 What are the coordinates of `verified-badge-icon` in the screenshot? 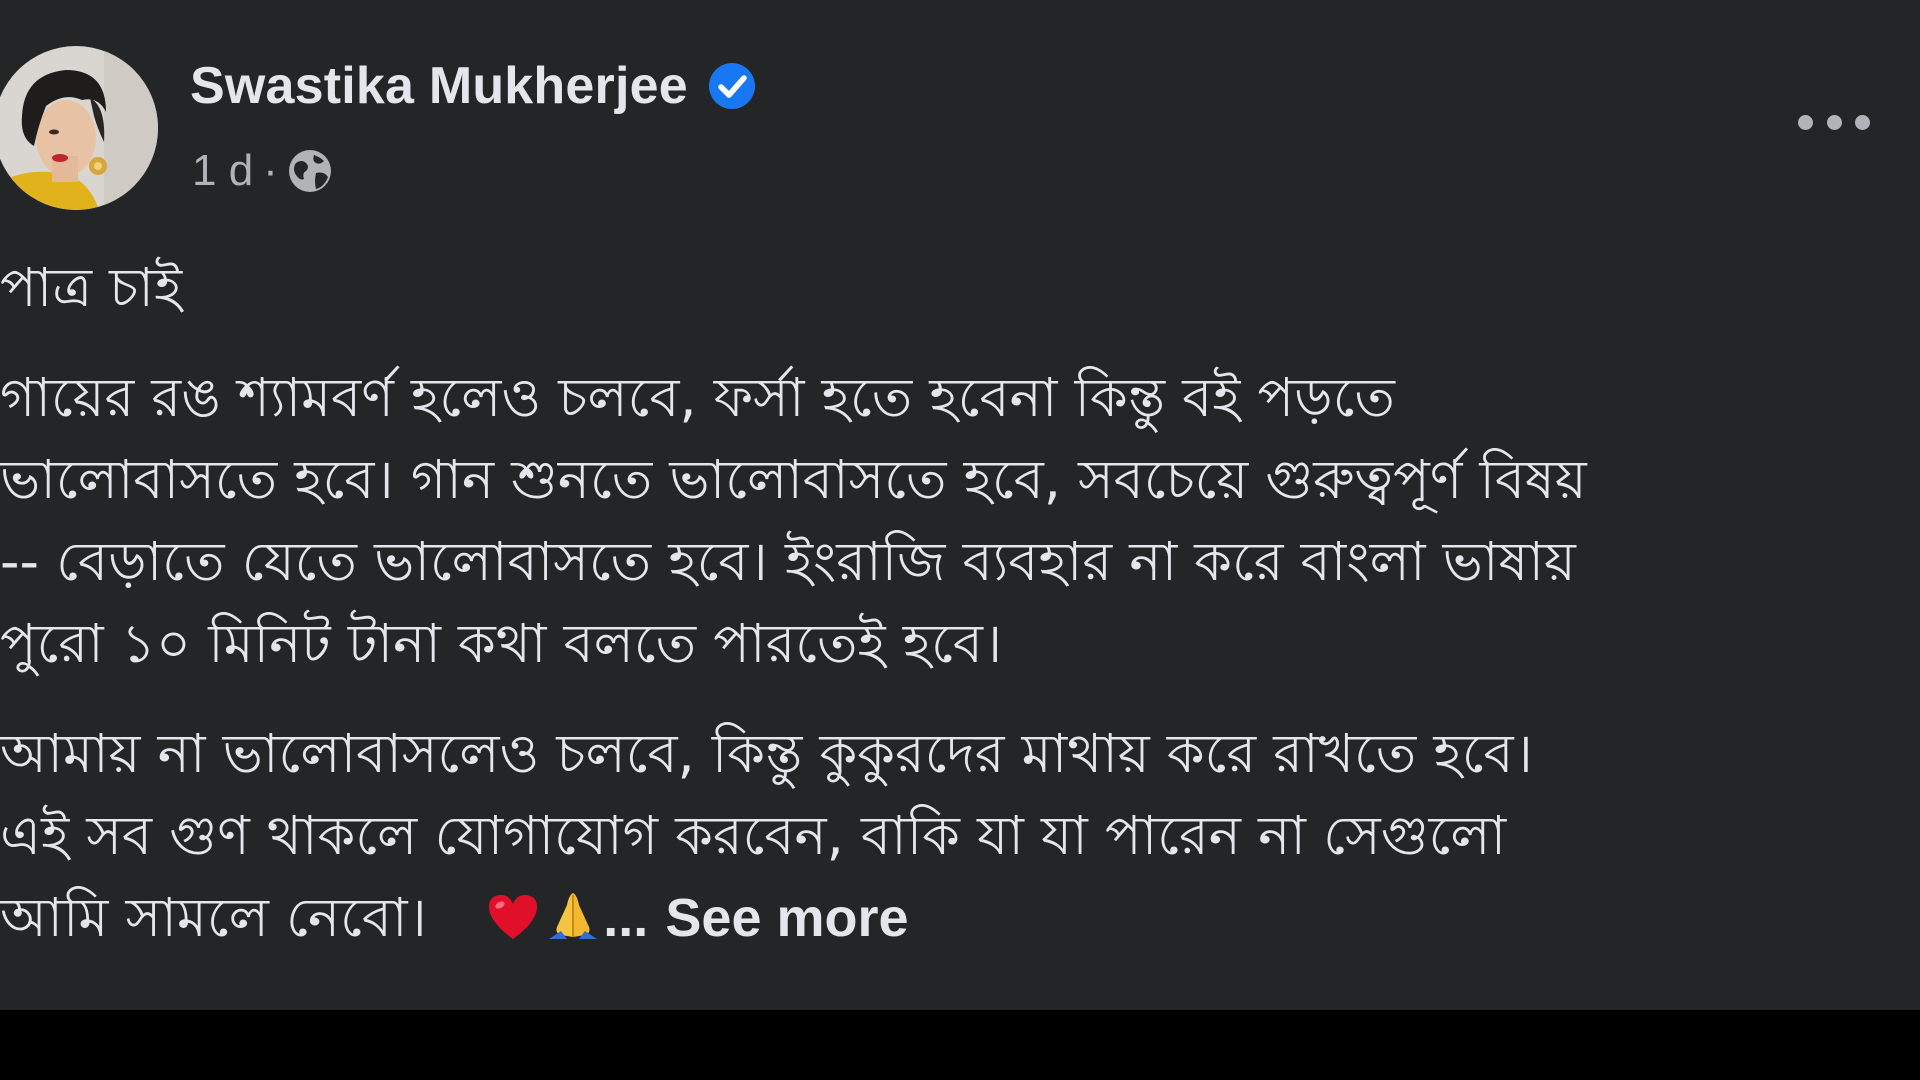 It's located at (732, 86).